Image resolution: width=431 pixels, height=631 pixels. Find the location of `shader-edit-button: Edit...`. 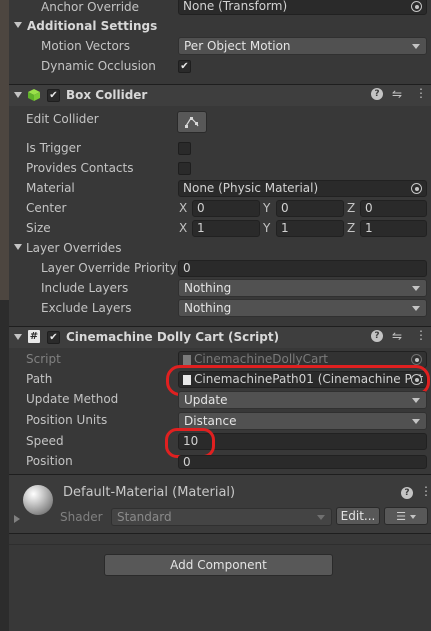

shader-edit-button: Edit... is located at coordinates (358, 516).